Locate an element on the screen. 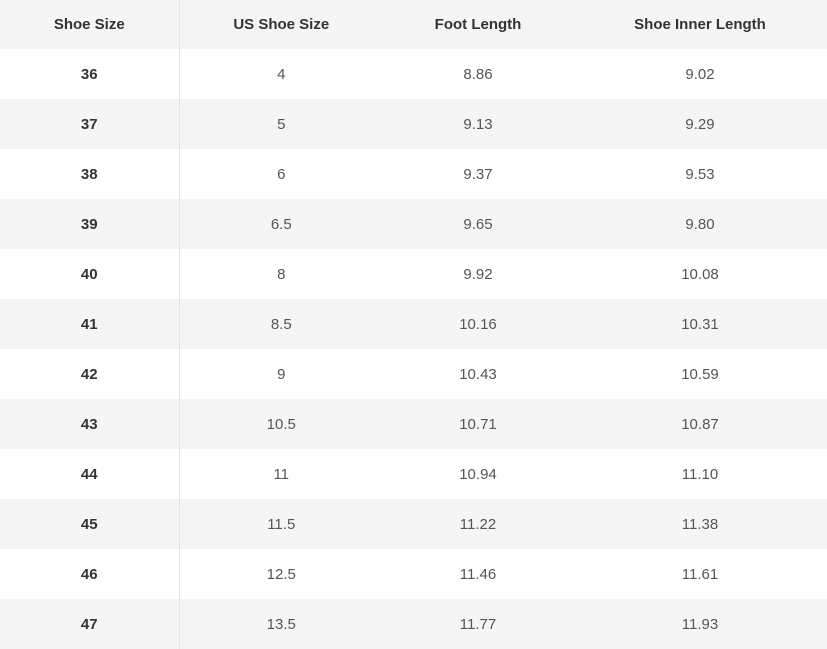 Image resolution: width=827 pixels, height=649 pixels. table-row: 37 5 9.13 9.29 is located at coordinates (413, 124).